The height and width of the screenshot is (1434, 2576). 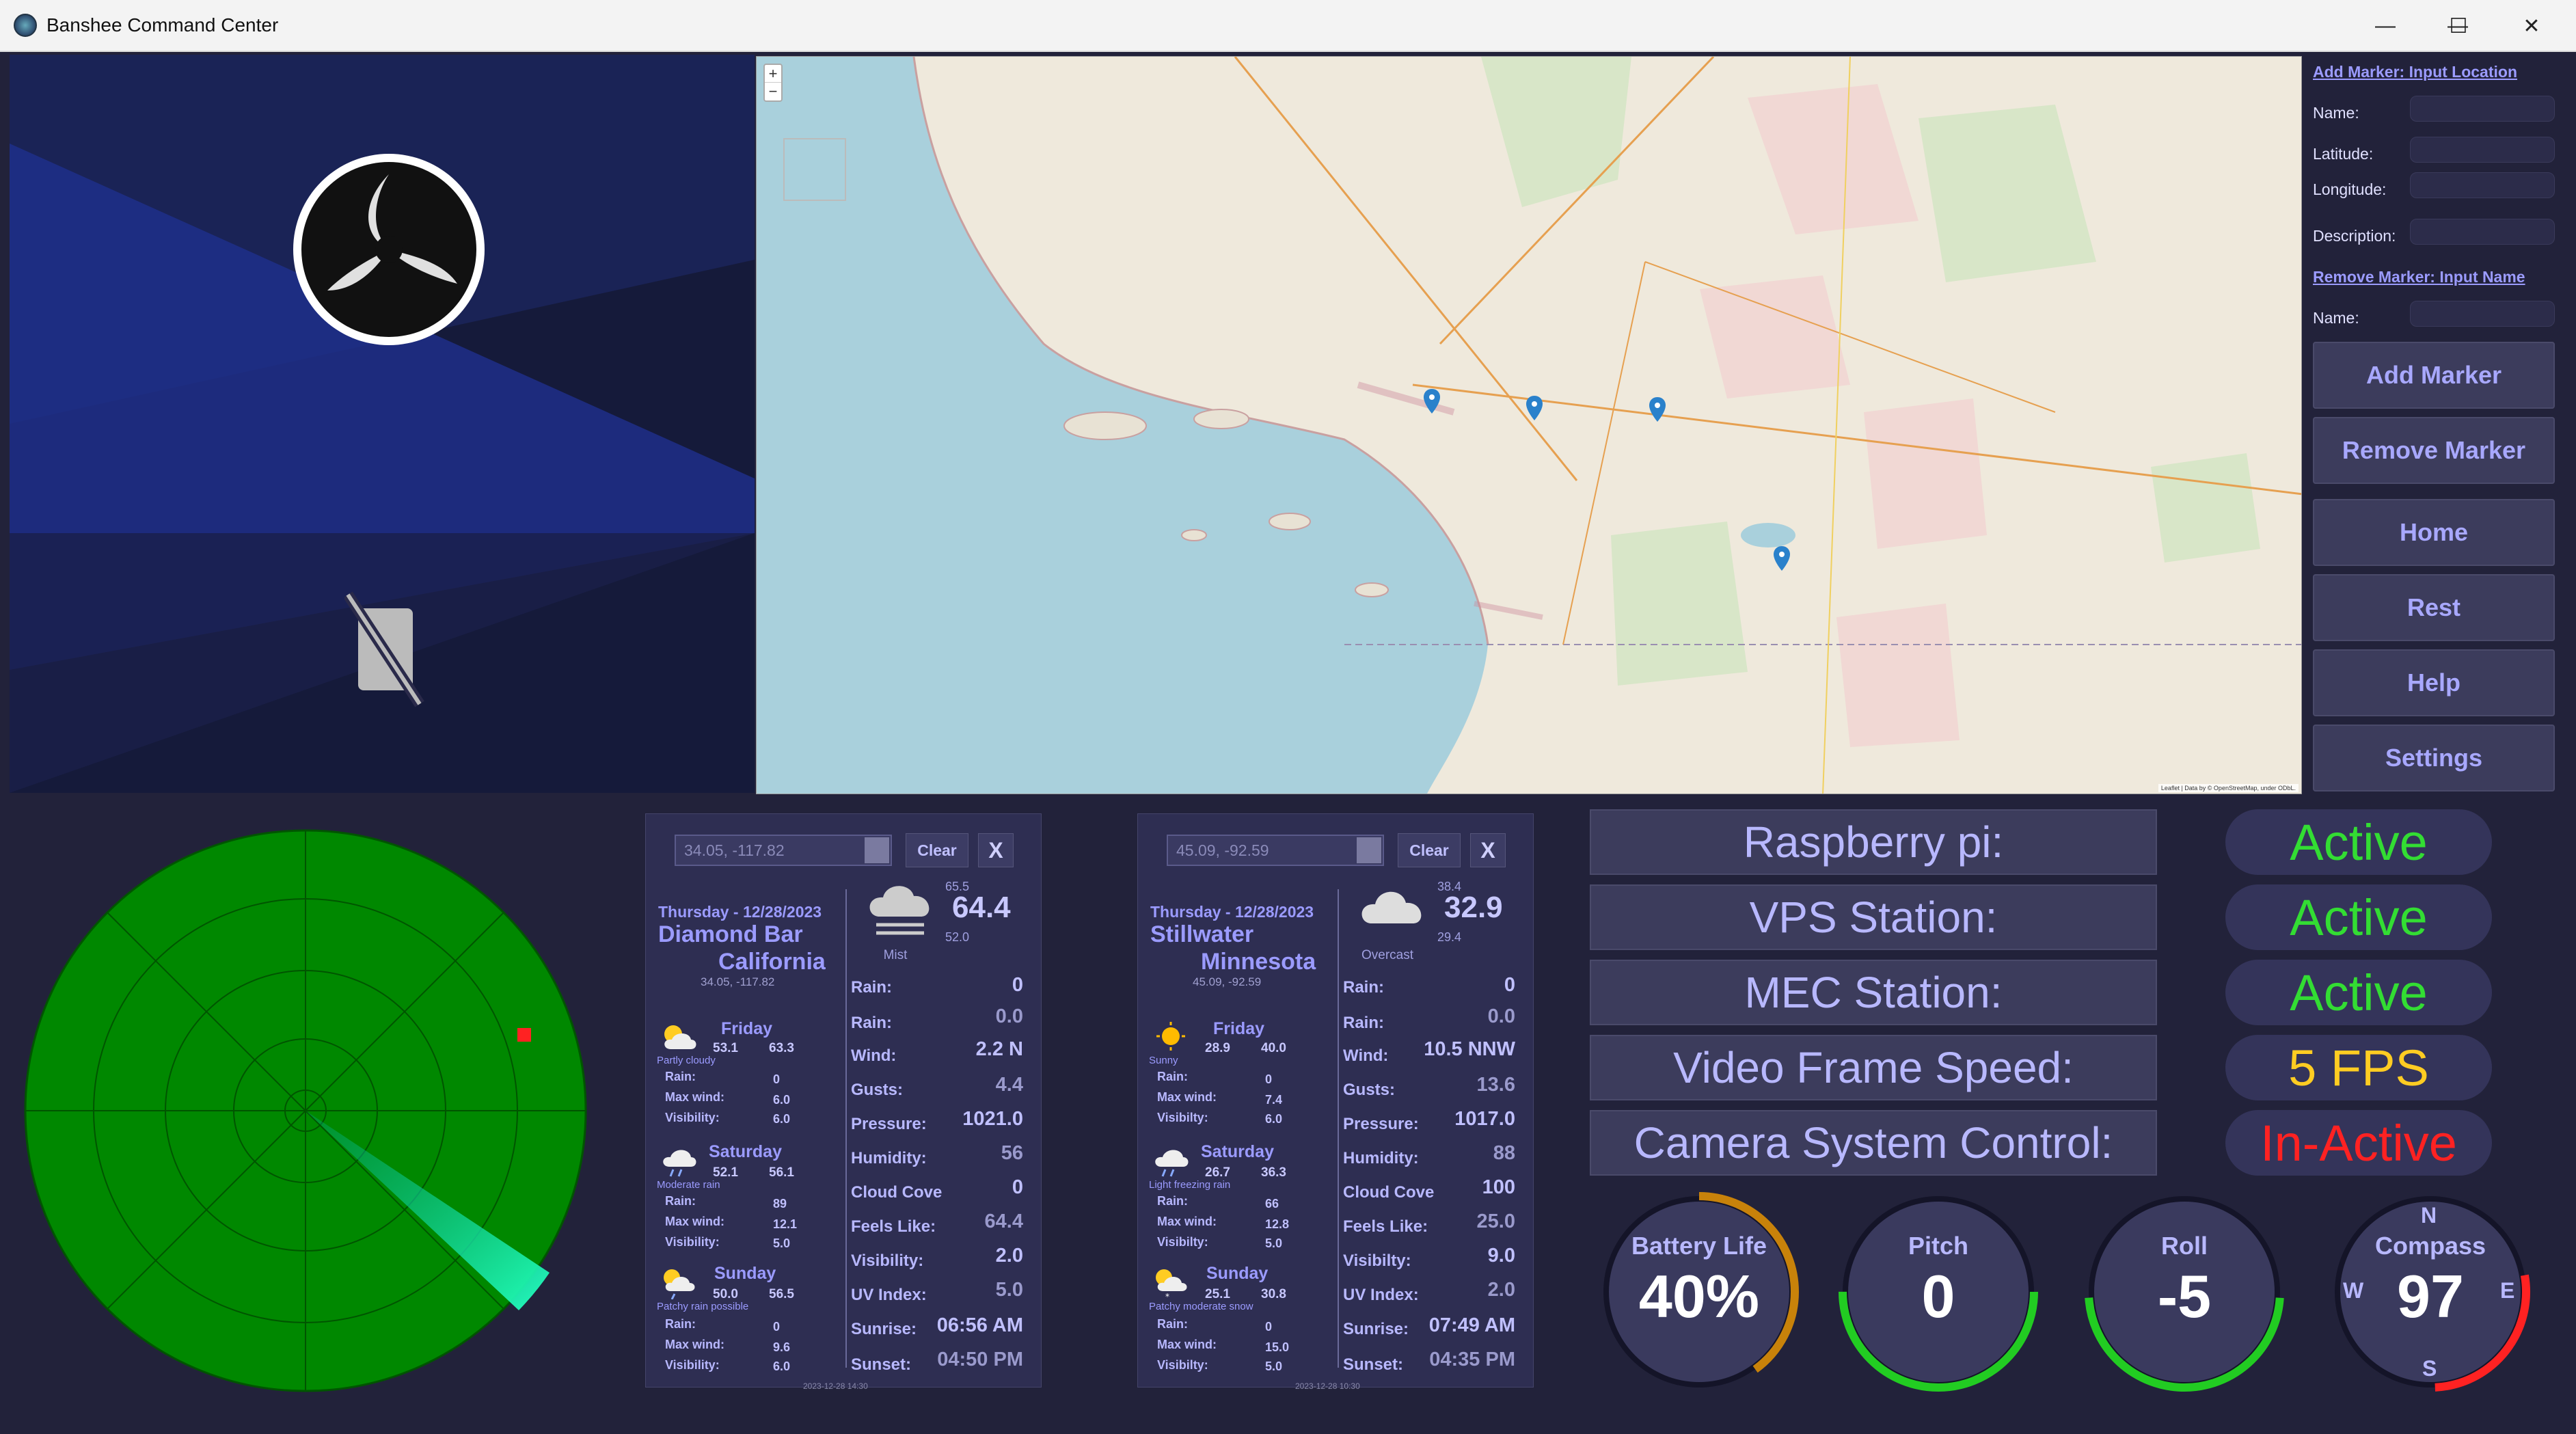 I want to click on rain-icon, so click(x=680, y=1163).